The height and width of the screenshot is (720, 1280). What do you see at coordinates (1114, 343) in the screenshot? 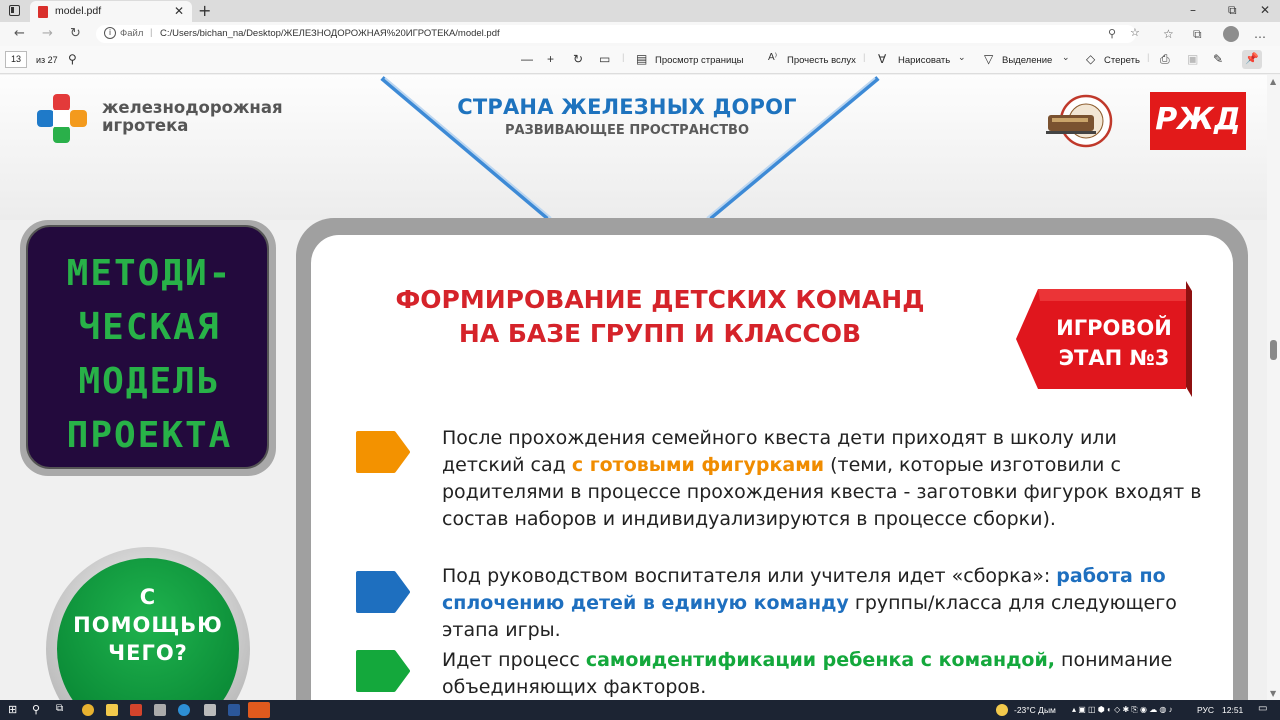
I see `stage-ribbon-text: ИГРОВОЙ ЭТАП №3` at bounding box center [1114, 343].